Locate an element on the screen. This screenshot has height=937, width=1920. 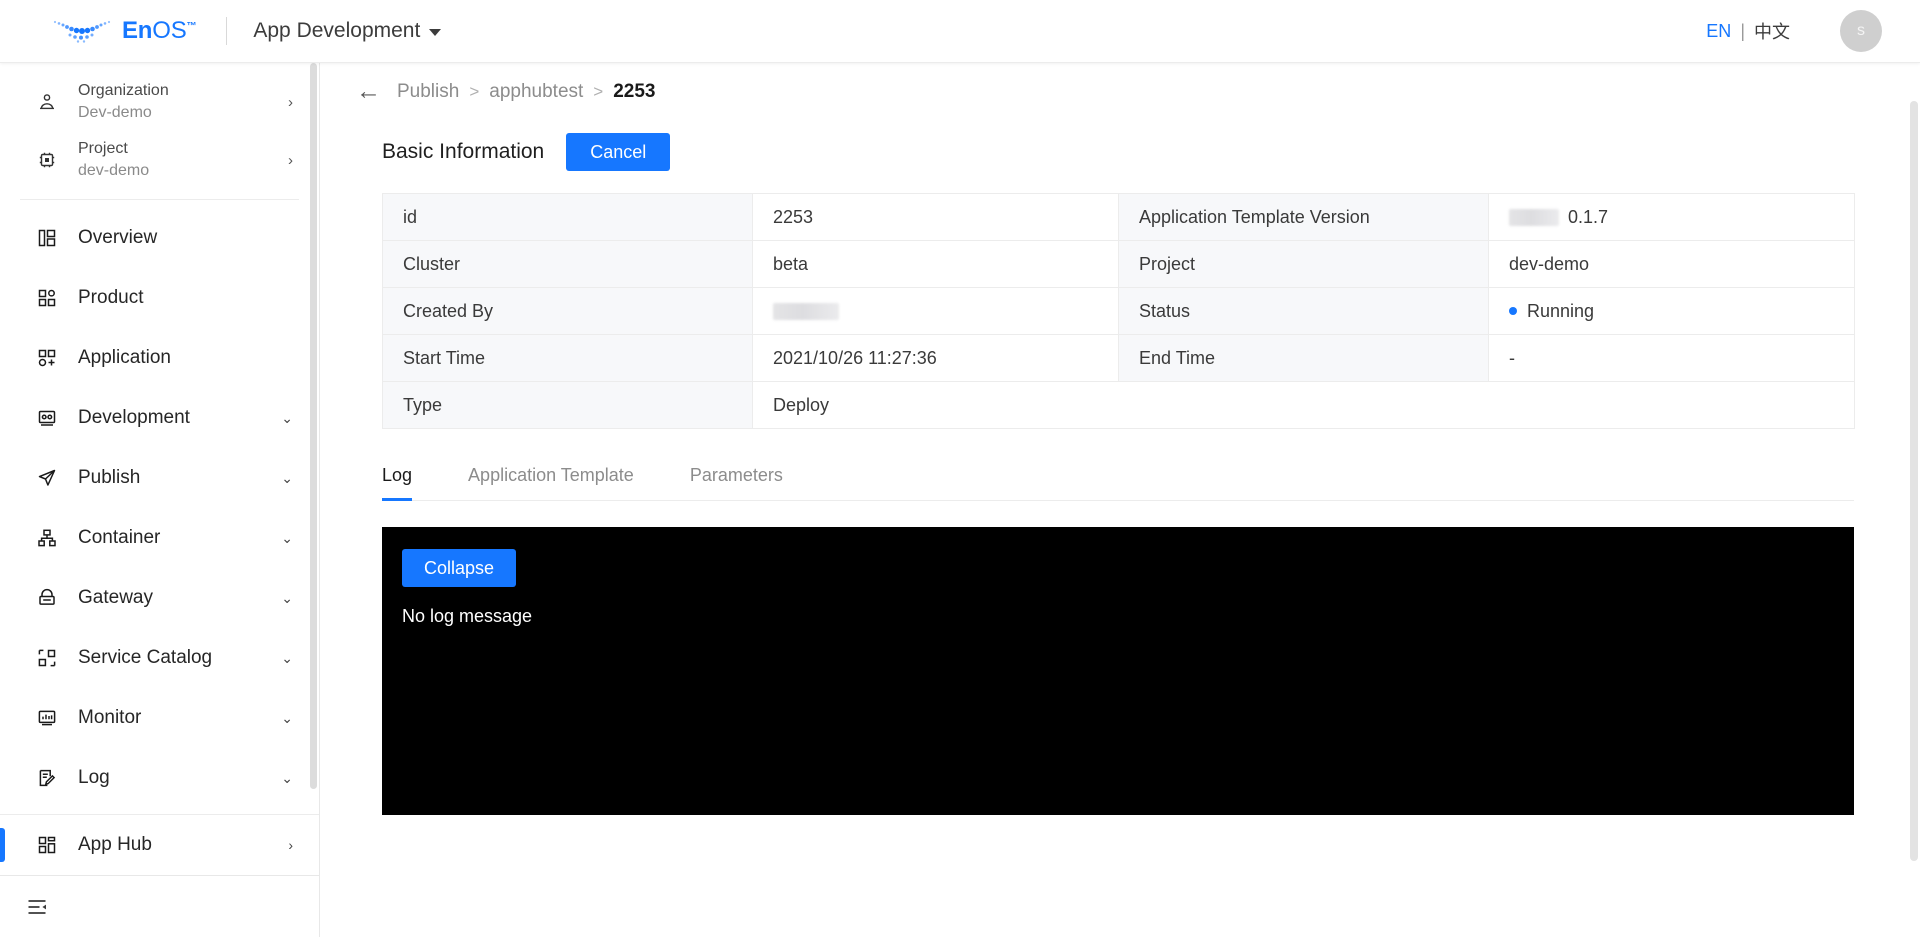
sidebar-scroll-area: Organization Dev-demo › Project dev-demo is located at coordinates (159, 469).